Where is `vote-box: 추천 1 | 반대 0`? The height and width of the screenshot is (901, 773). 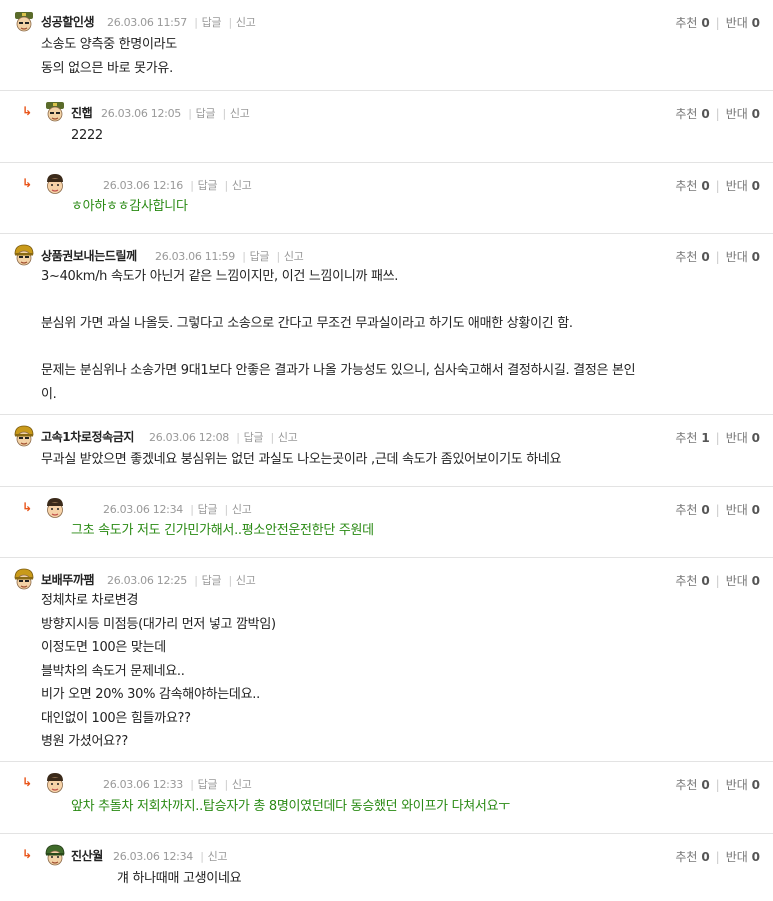 vote-box: 추천 1 | 반대 0 is located at coordinates (717, 438).